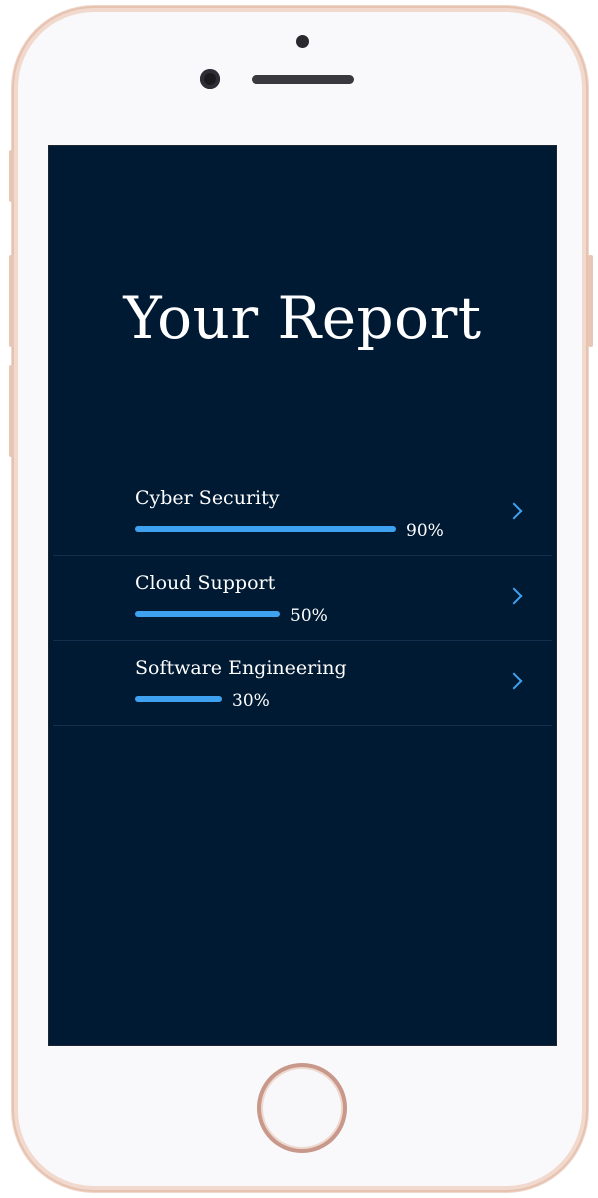 This screenshot has height=1198, width=598. I want to click on volume-down-button, so click(11, 411).